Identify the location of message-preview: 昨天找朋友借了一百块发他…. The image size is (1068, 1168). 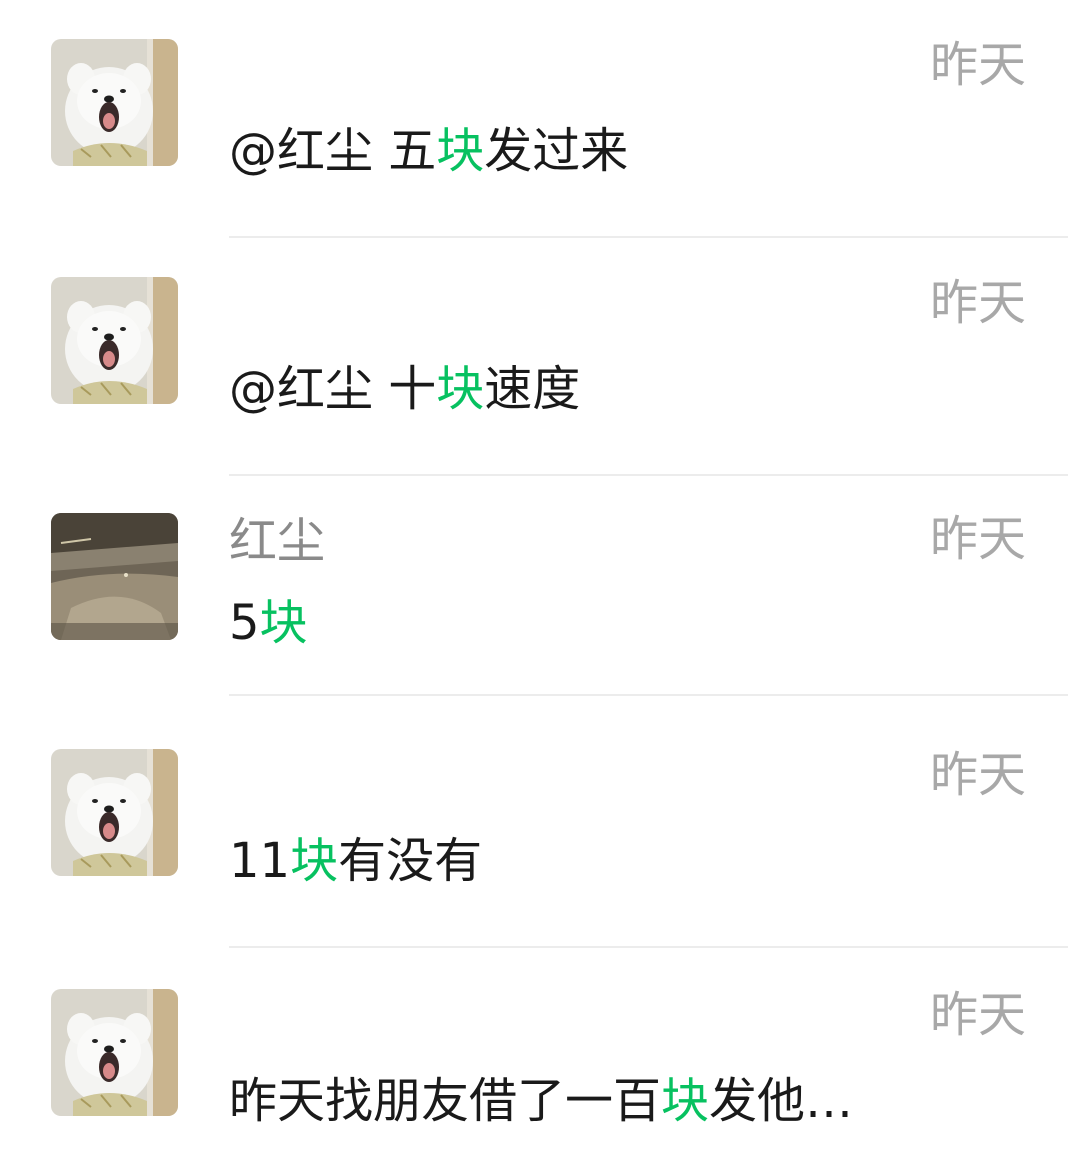
(541, 1101).